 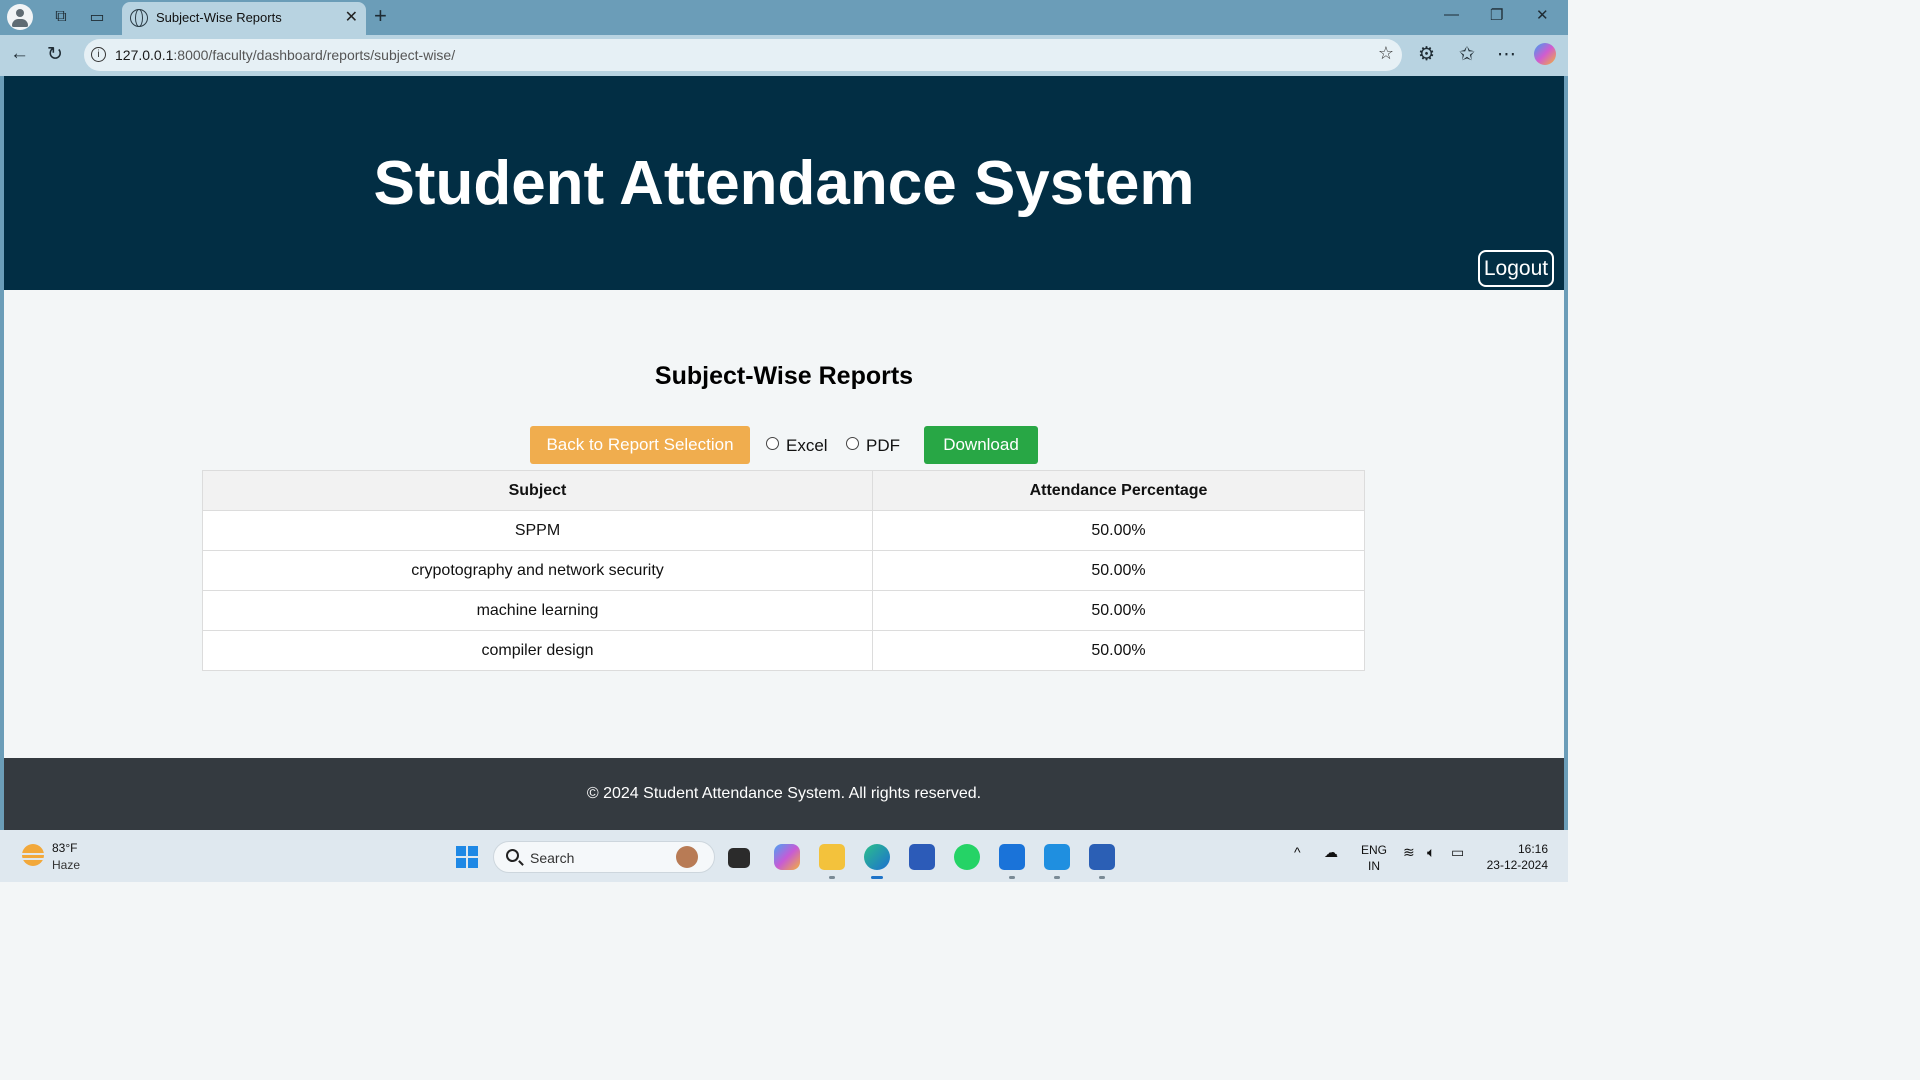 I want to click on subject-cell: crypotography and network security, so click(x=537, y=570).